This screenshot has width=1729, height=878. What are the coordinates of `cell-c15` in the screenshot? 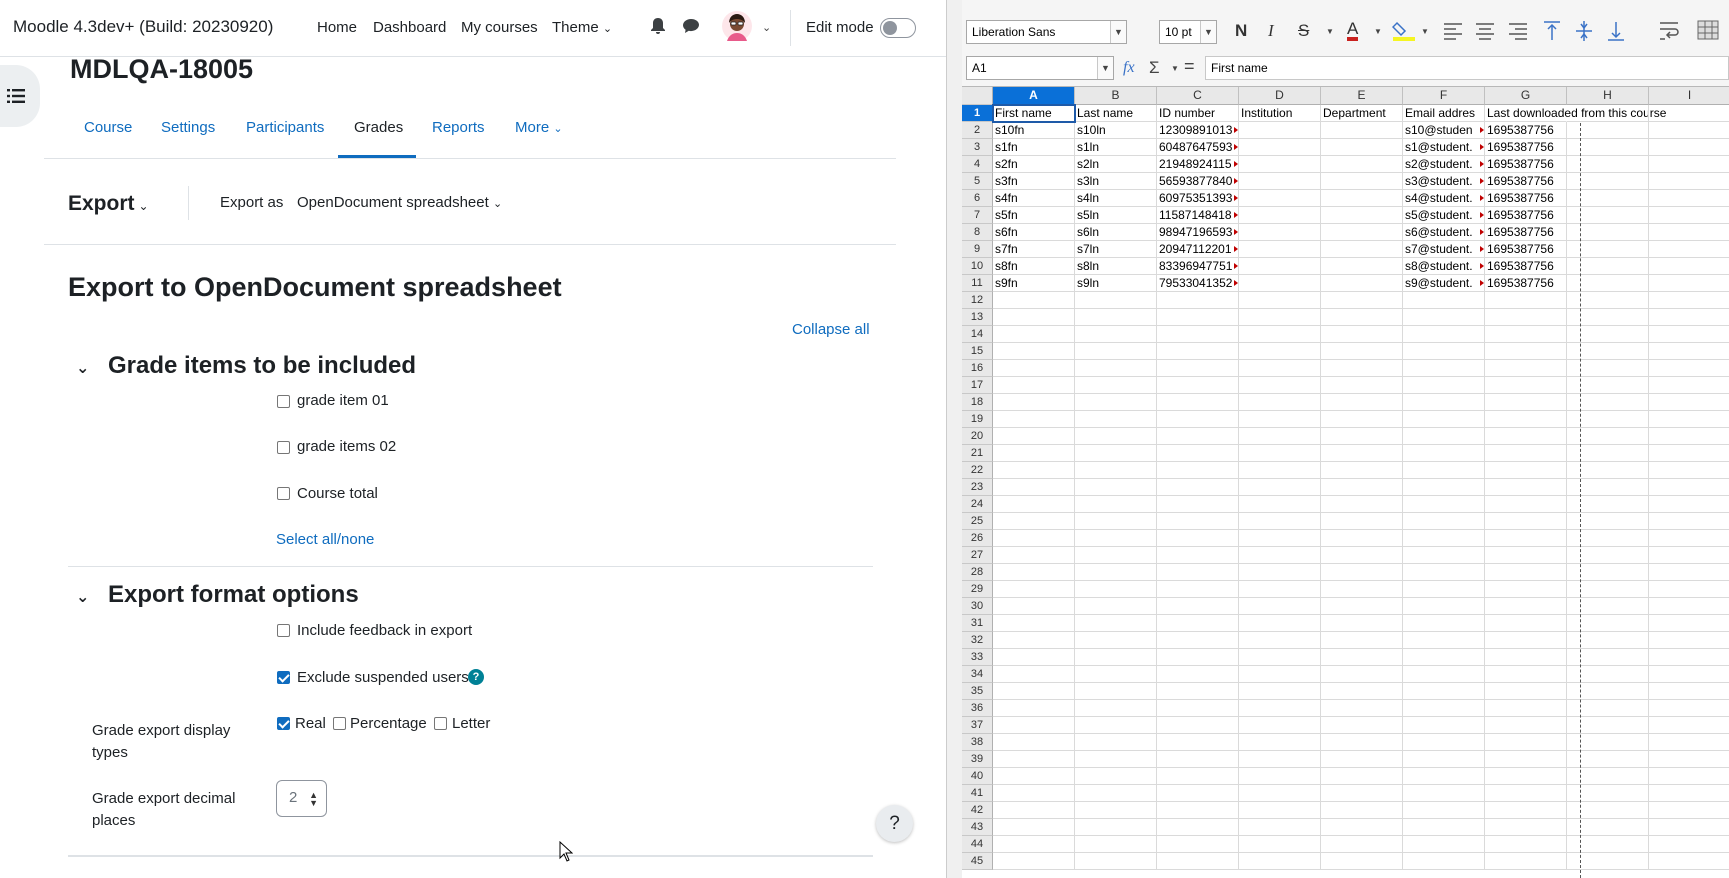 It's located at (1198, 351).